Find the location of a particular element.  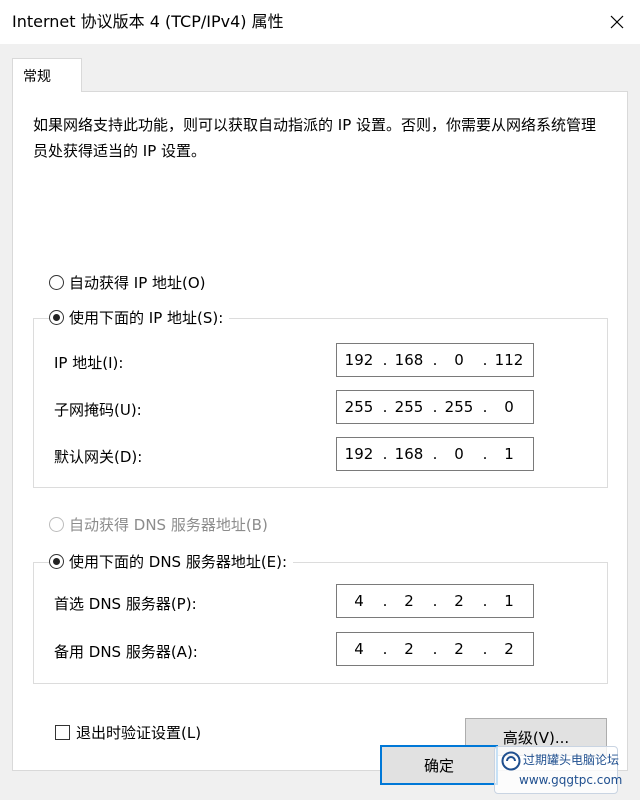

validate-on-exit-checkbox: 退出时验证设置(L) is located at coordinates (128, 732).